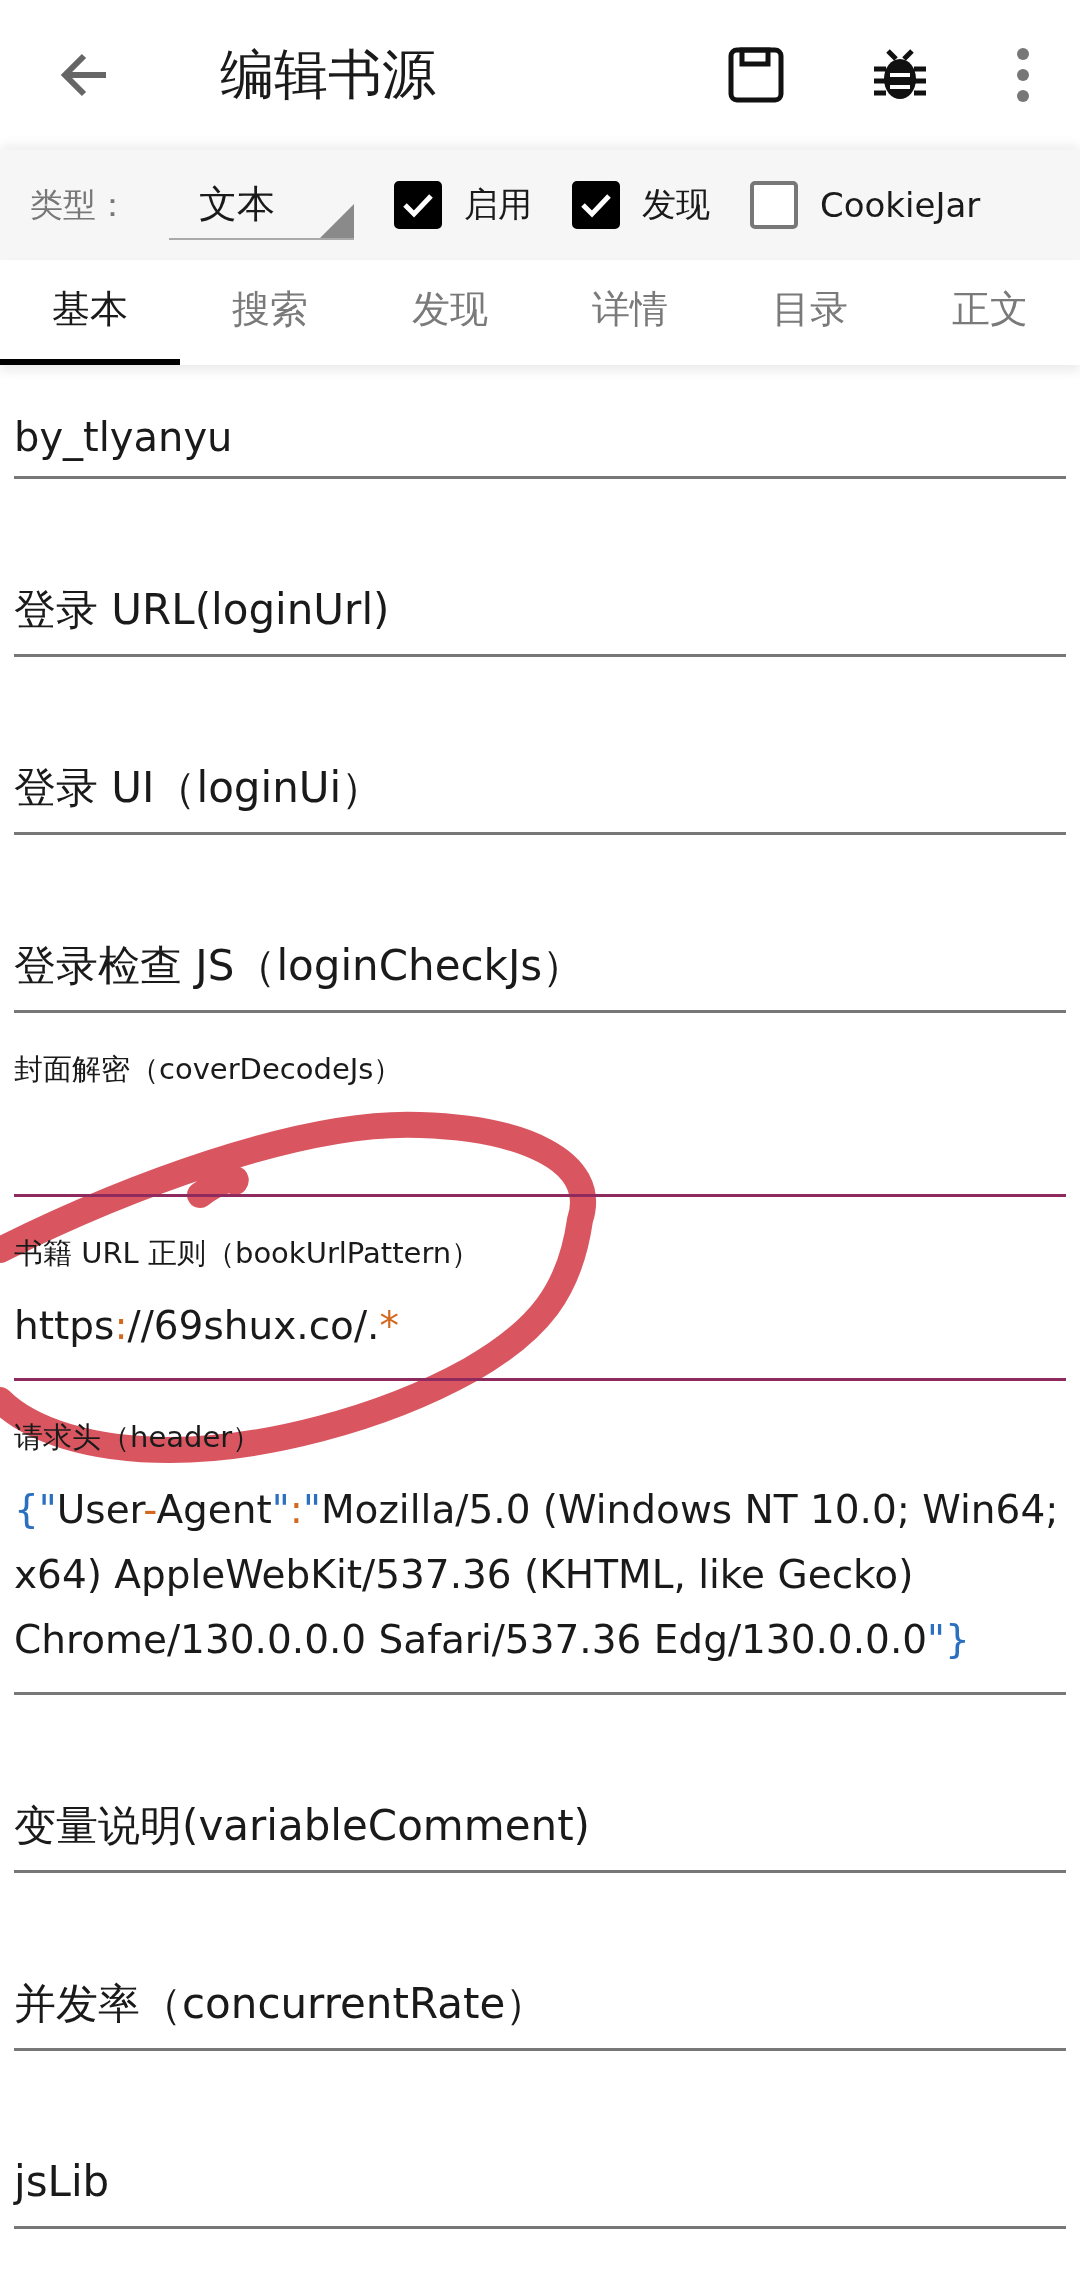 This screenshot has width=1080, height=2289. What do you see at coordinates (540, 1574) in the screenshot?
I see `input-field: {"User-Agent":"Mozilla/5.0 (Windows NT 10.0; Win64; x64) AppleWebKit/537.36 (KHTML, like Gecko) Chrome/130.0.0.0 Safari/537.36 Edg/130.0.0.0"}` at bounding box center [540, 1574].